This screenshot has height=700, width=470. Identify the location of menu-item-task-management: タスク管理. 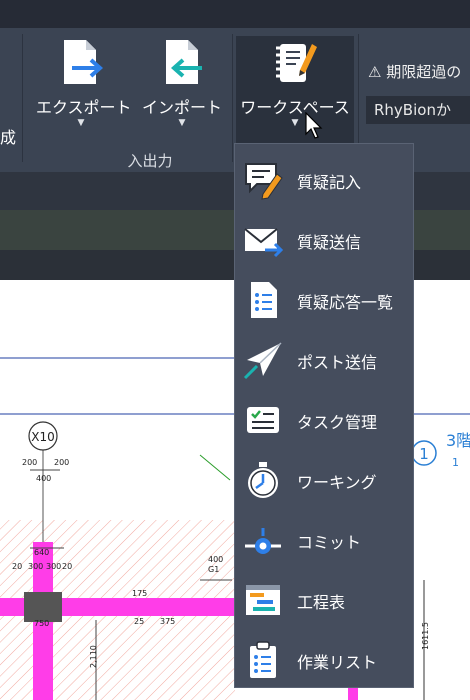
(324, 419).